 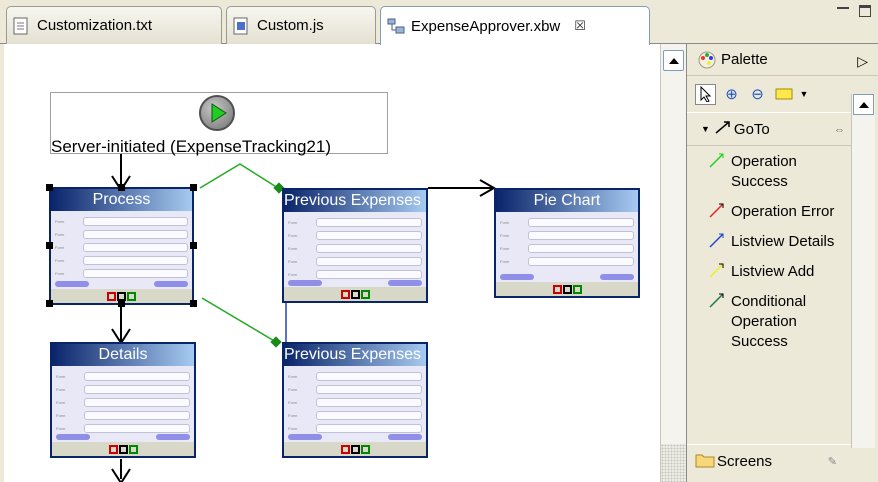 I want to click on palette-item-listview-details: Listview Details, so click(x=769, y=241).